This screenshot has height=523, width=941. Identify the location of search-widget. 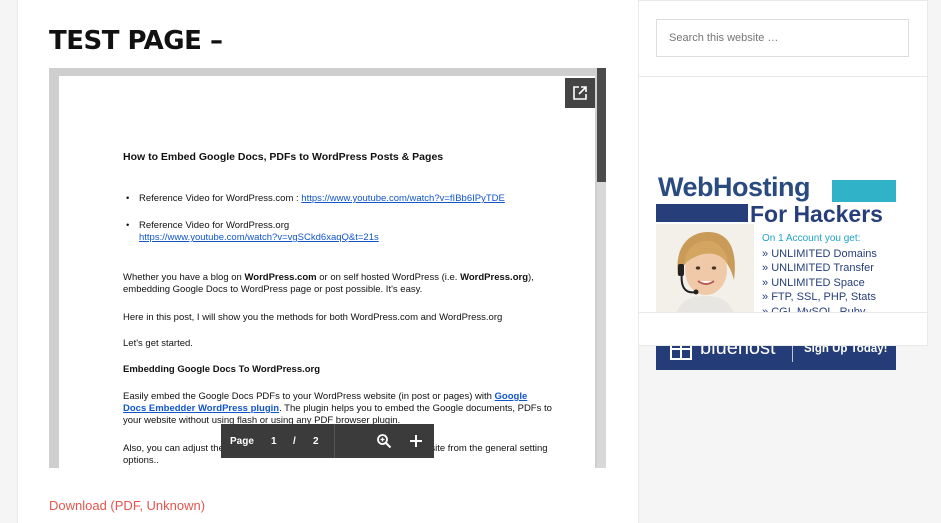
(783, 39).